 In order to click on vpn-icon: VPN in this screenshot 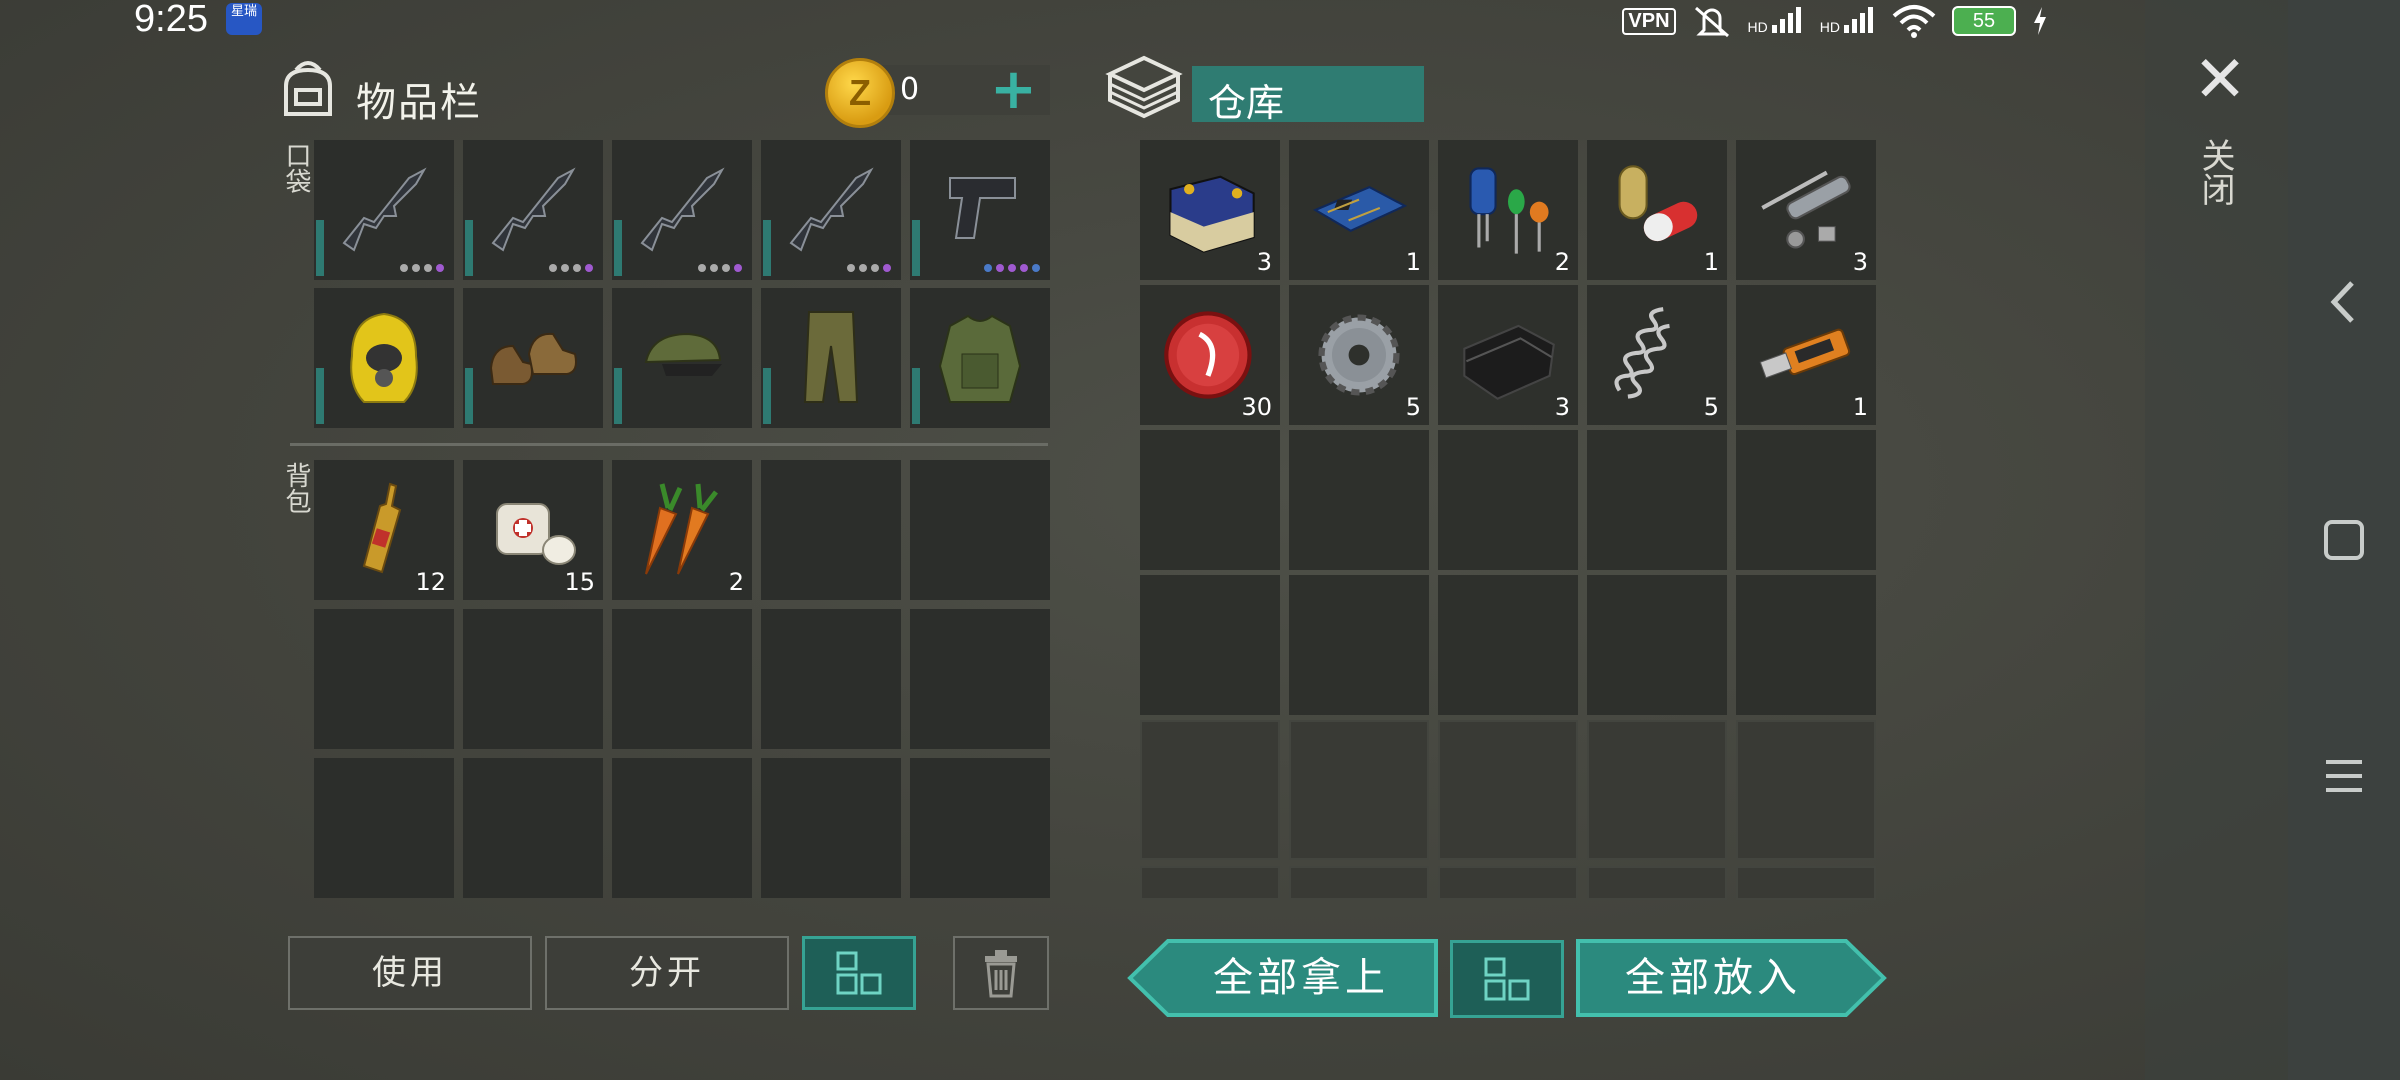, I will do `click(1649, 21)`.